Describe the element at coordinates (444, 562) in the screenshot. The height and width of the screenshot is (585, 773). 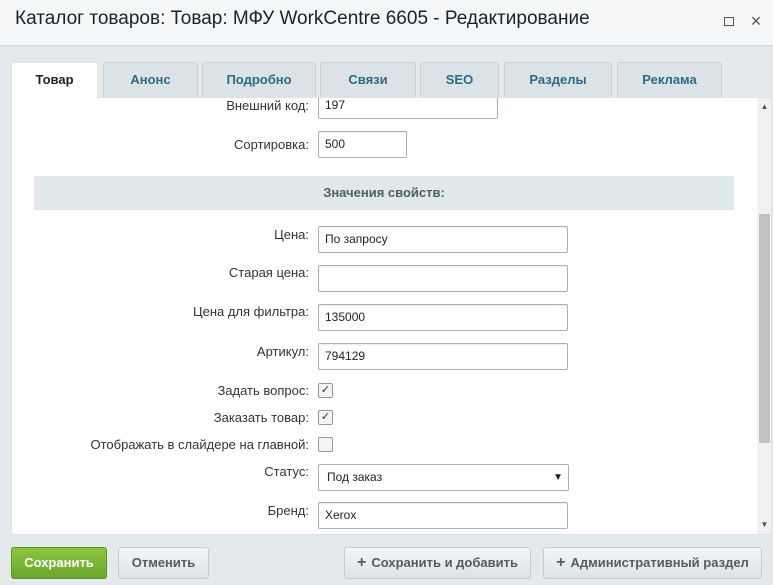
I see `save-and-add-label: Сохранить и добавить` at that location.